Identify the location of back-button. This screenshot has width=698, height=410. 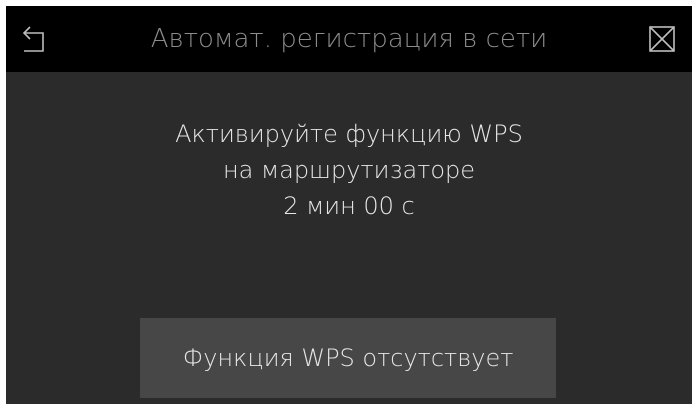
(34, 39).